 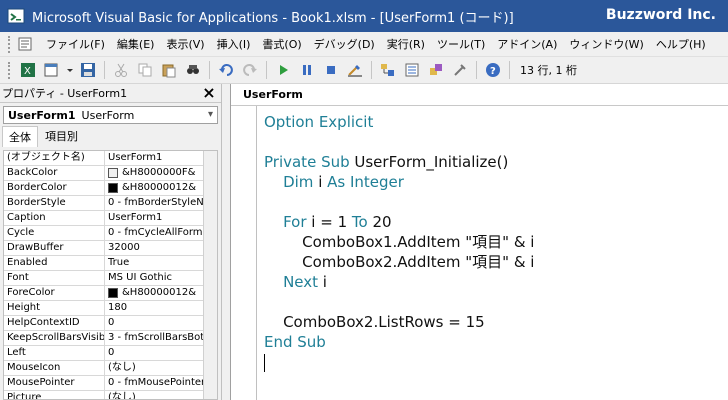 I want to click on property-row: Left 0, so click(x=110, y=353).